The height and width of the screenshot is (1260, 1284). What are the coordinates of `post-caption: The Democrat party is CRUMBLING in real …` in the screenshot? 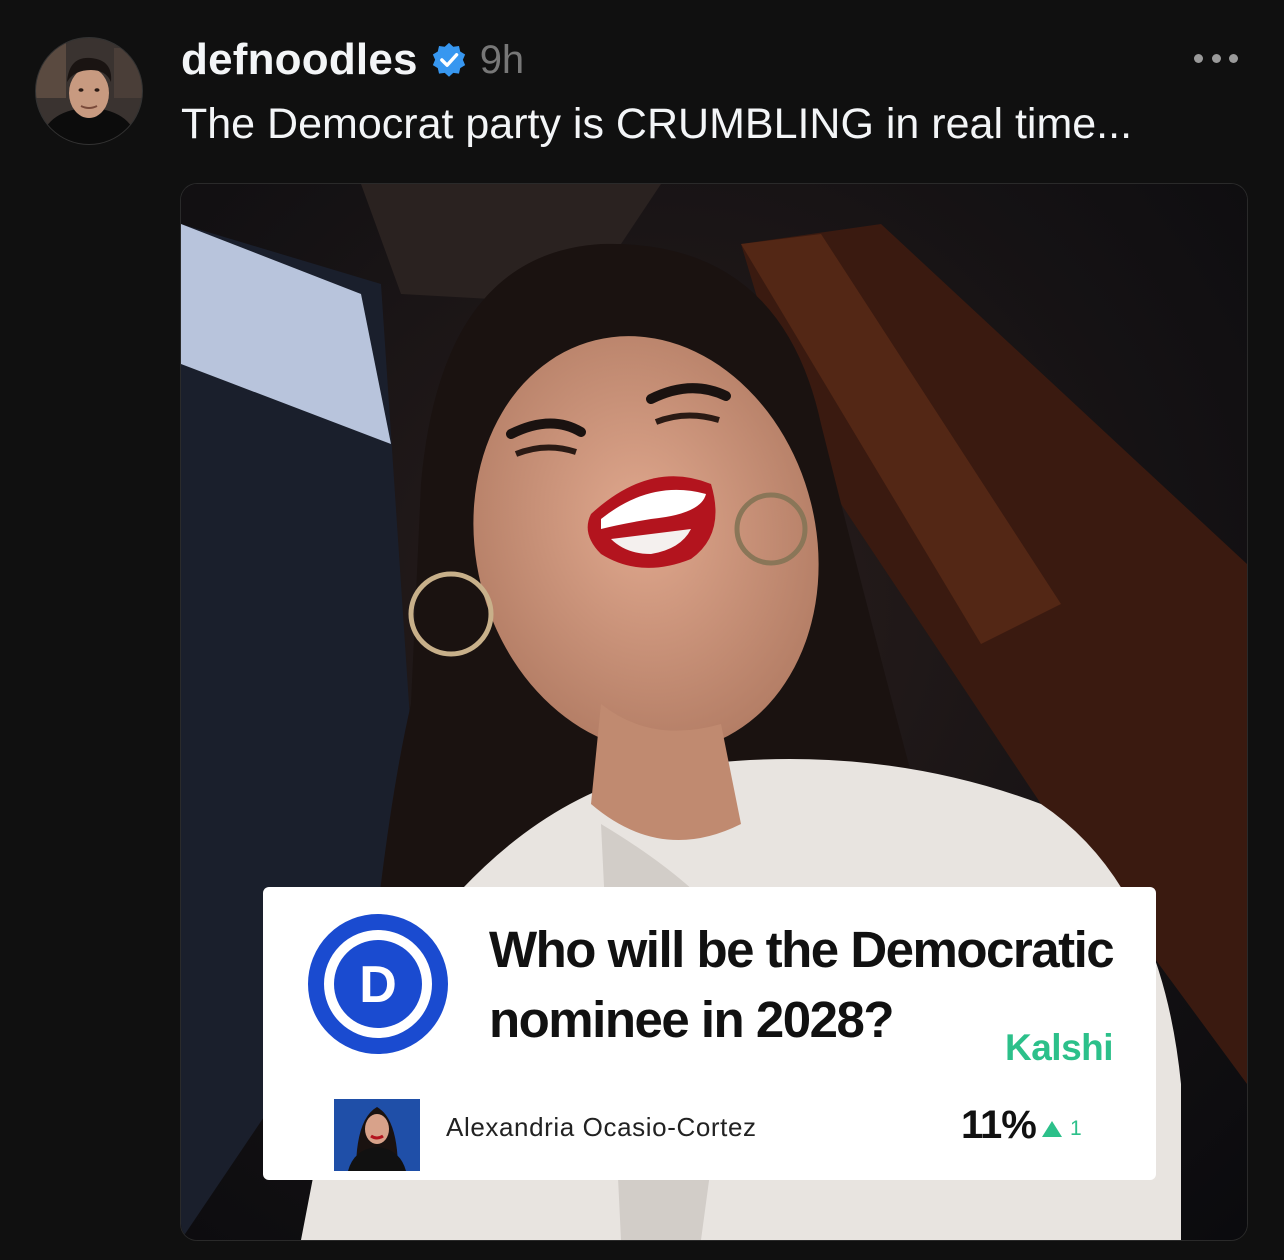 It's located at (657, 124).